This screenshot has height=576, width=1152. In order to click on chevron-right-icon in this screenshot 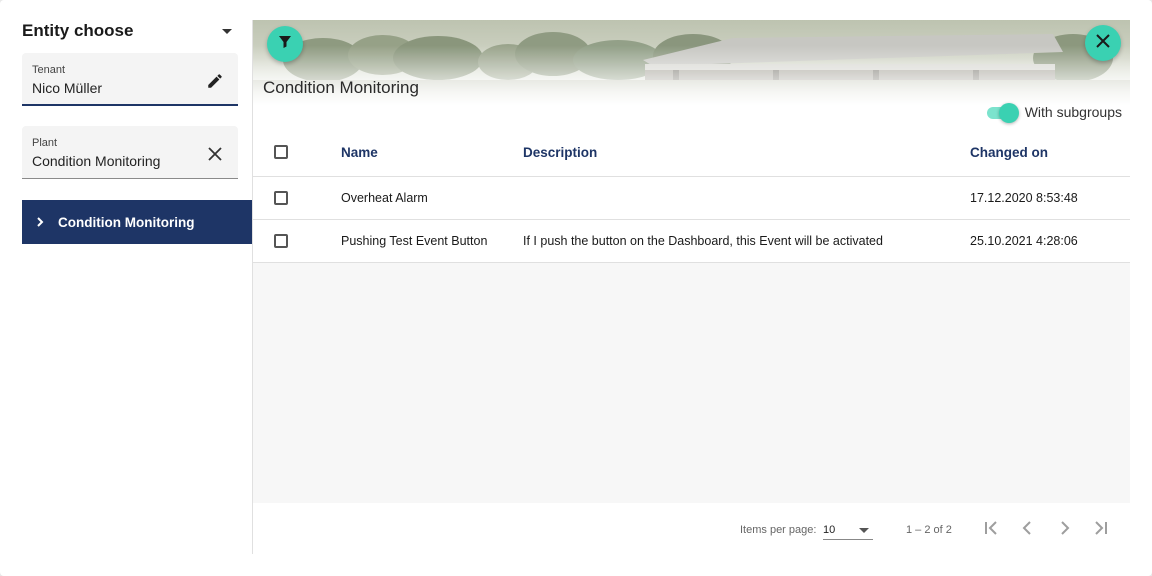, I will do `click(41, 222)`.